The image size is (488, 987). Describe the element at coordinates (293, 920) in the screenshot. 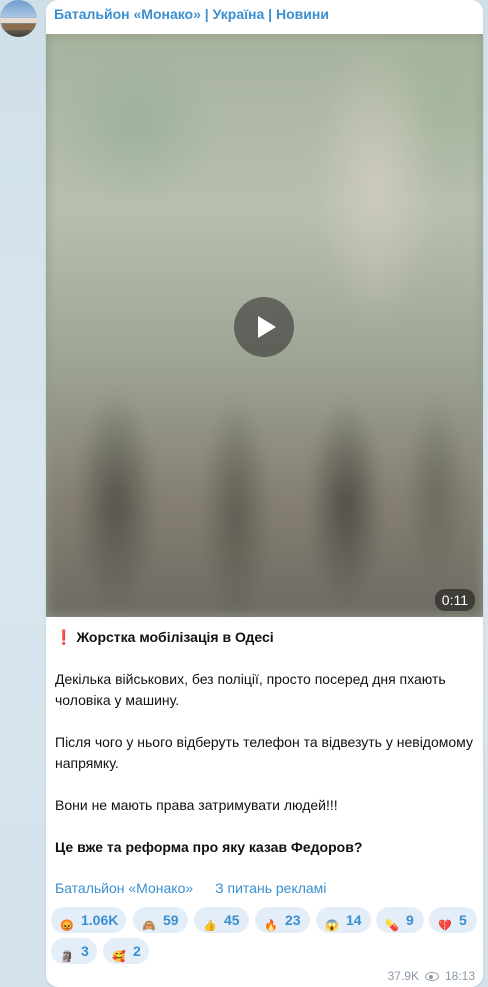

I see `reaction-count: 23` at that location.